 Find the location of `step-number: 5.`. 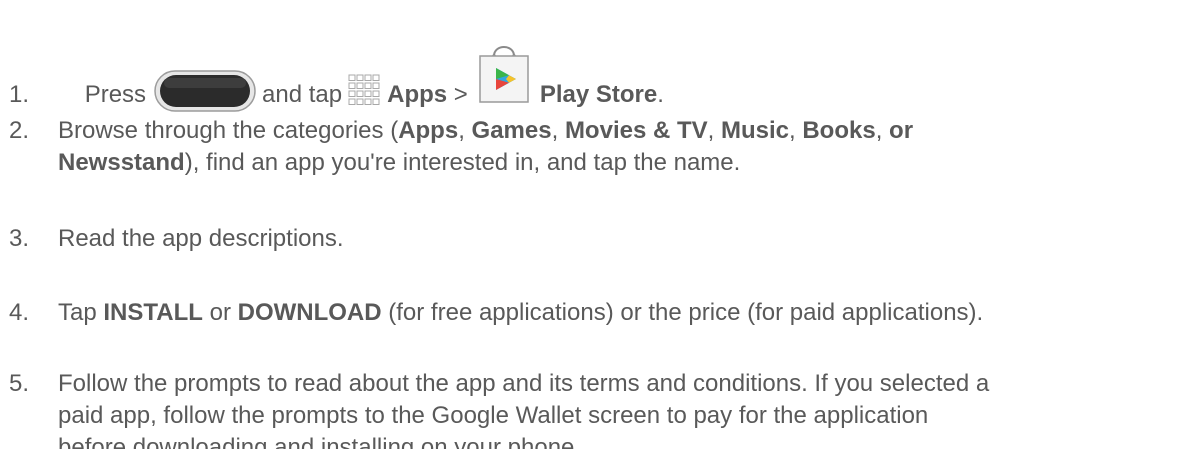

step-number: 5. is located at coordinates (19, 383).